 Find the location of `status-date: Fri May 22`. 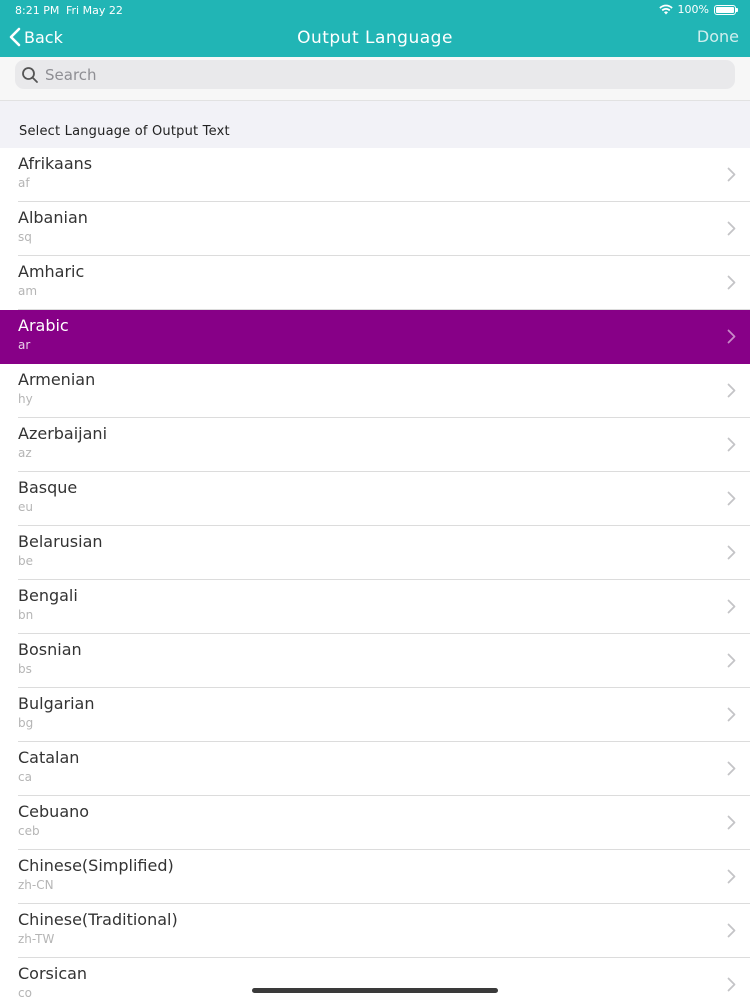

status-date: Fri May 22 is located at coordinates (94, 10).